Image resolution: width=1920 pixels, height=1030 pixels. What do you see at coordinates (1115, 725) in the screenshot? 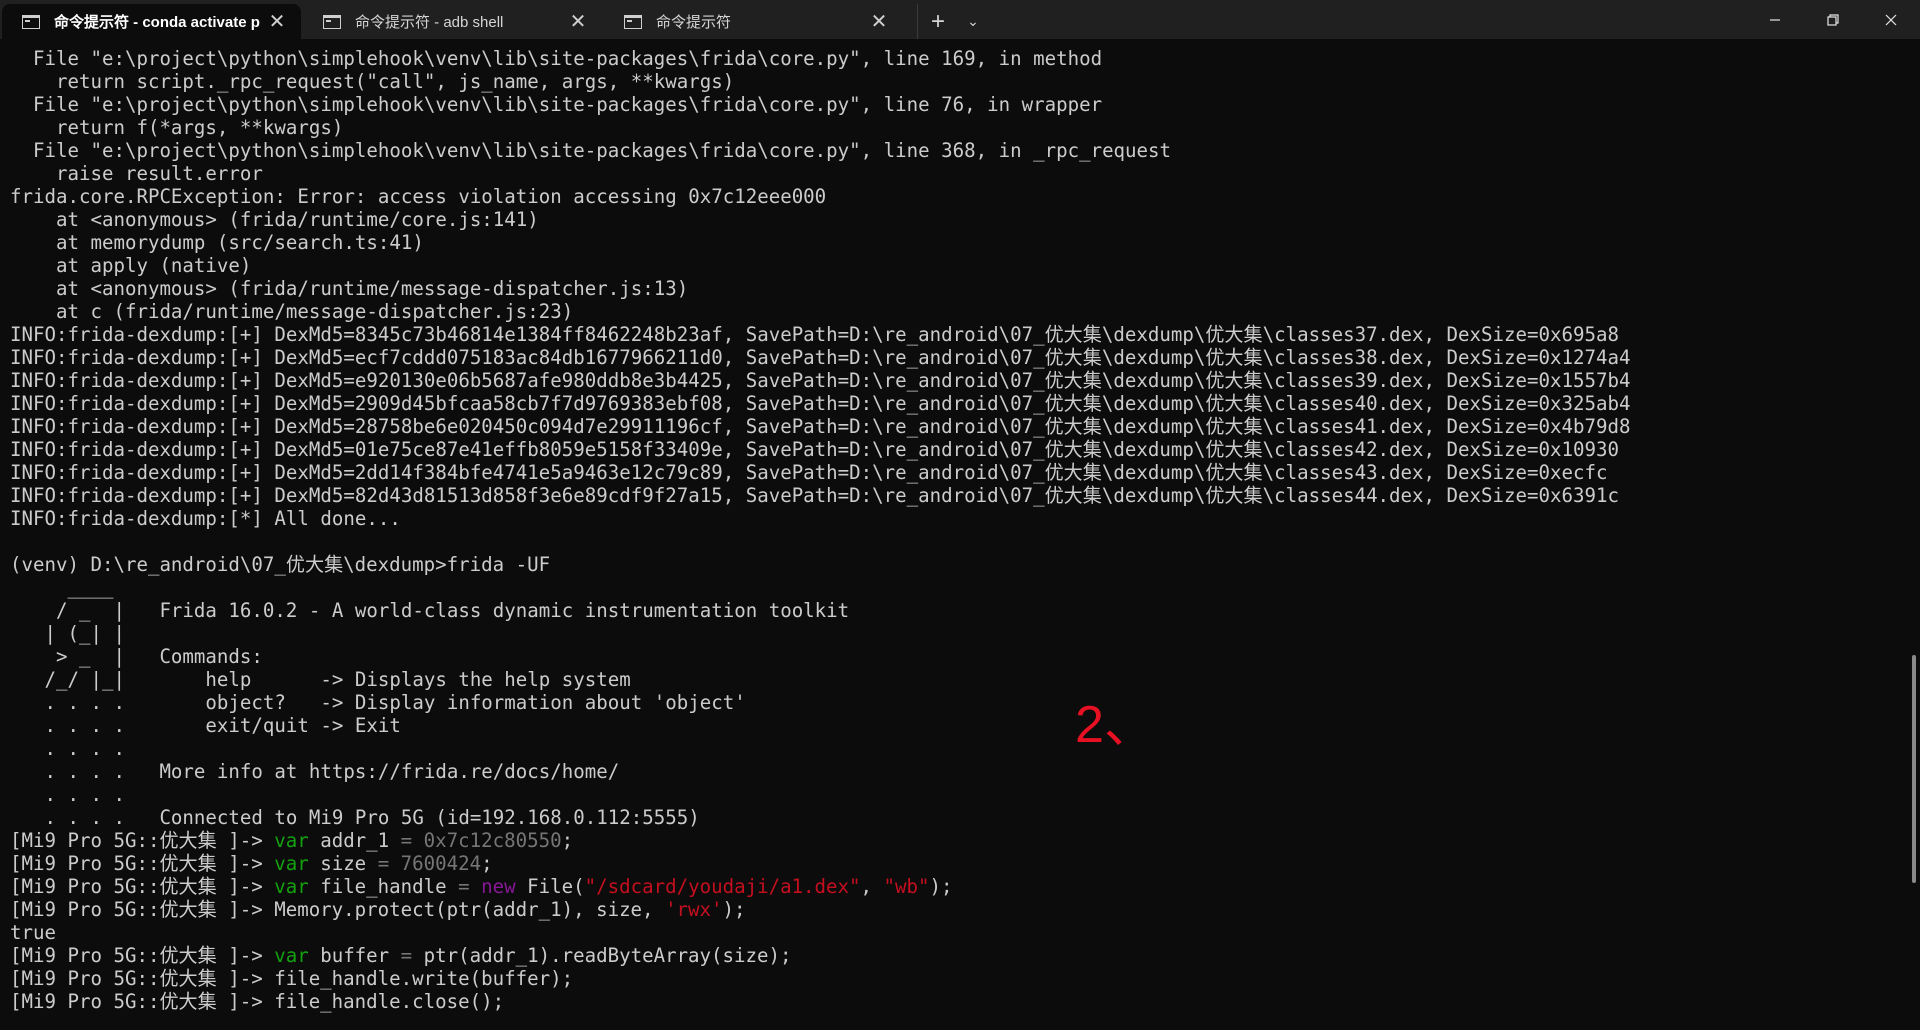
I see `annotation-label: 2、` at bounding box center [1115, 725].